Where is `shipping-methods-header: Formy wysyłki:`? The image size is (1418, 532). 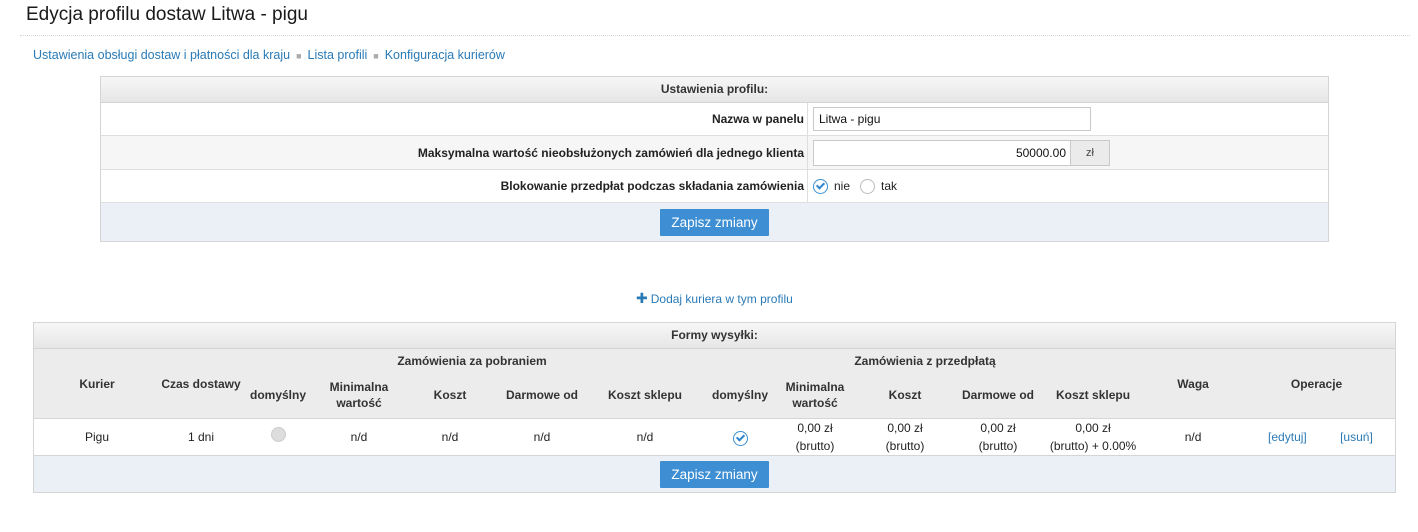 shipping-methods-header: Formy wysyłki: is located at coordinates (714, 336).